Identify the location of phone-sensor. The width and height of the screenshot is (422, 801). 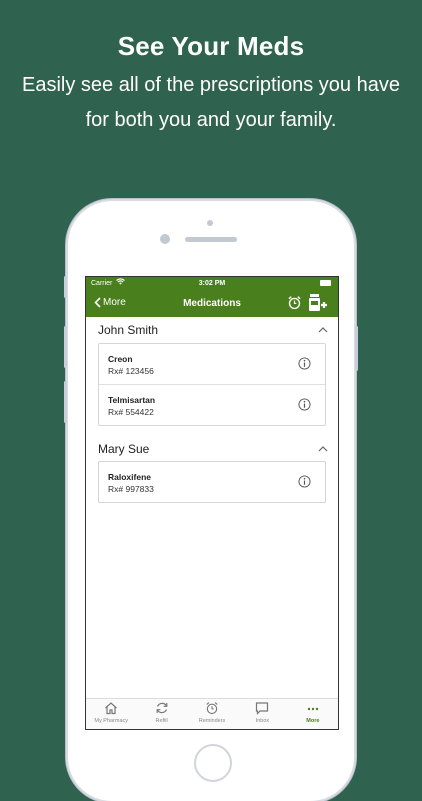
(210, 223).